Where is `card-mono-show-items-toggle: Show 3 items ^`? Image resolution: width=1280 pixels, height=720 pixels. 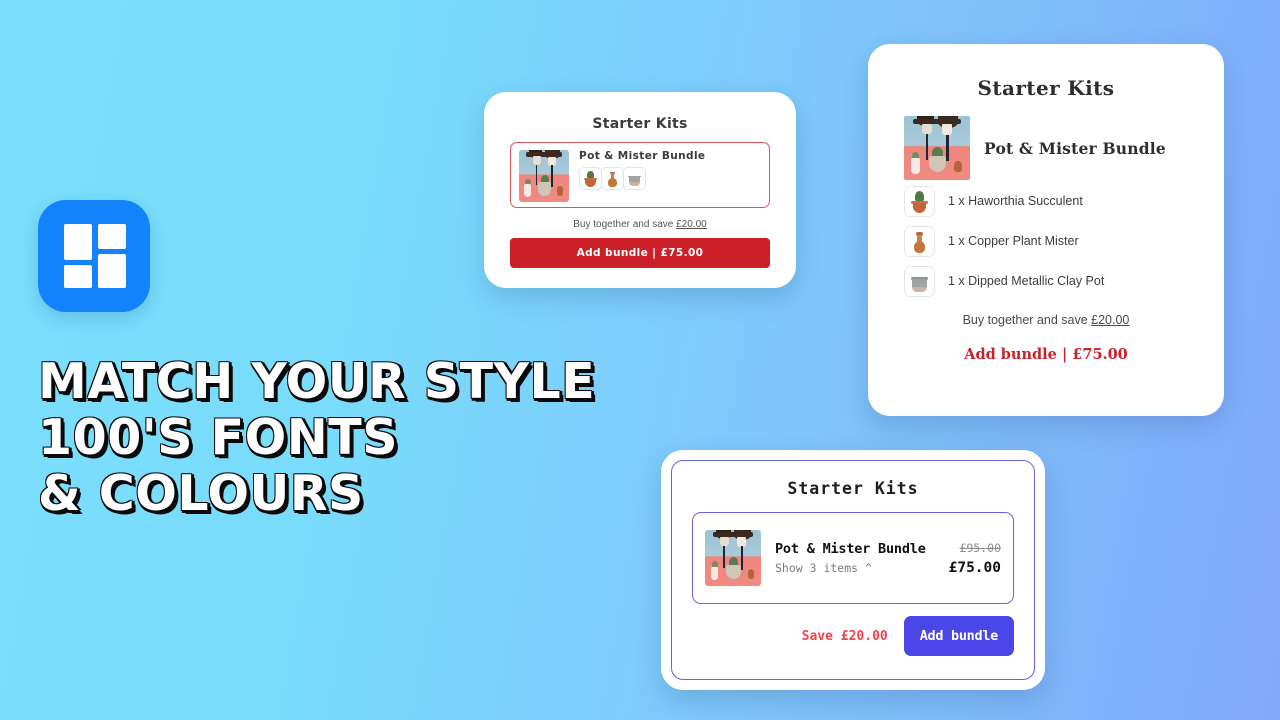 card-mono-show-items-toggle: Show 3 items ^ is located at coordinates (855, 568).